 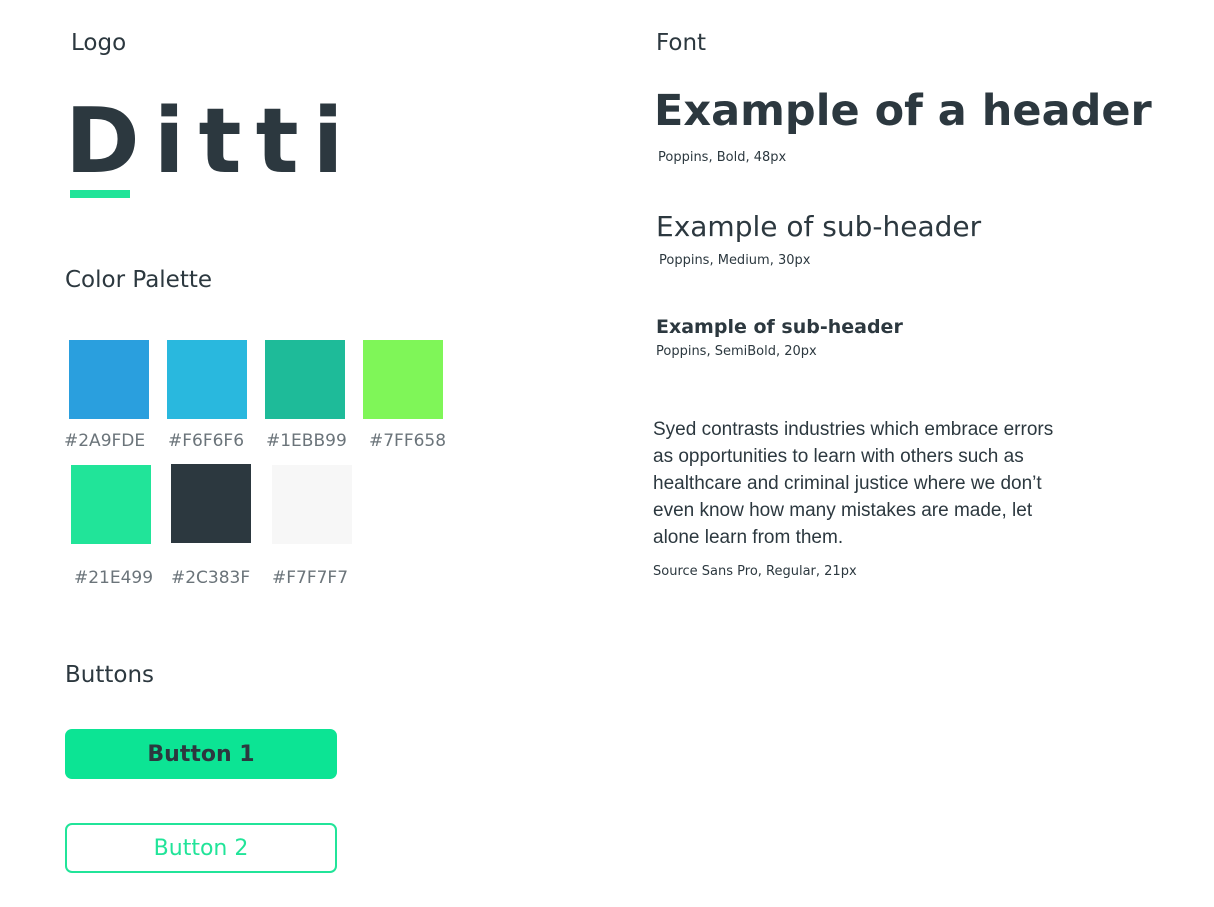 I want to click on header-example: Example of a header, so click(x=903, y=111).